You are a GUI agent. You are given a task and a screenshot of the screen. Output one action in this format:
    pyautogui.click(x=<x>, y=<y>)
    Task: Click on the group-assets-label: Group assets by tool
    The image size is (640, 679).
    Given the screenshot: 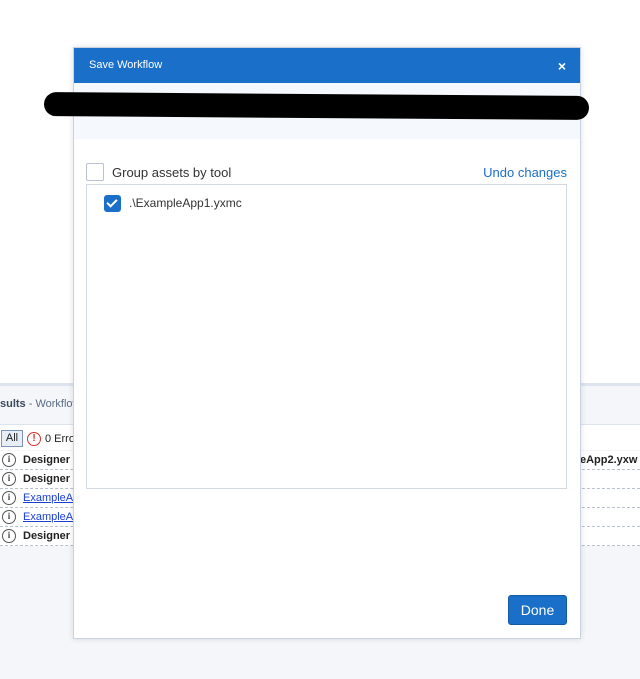 What is the action you would take?
    pyautogui.click(x=172, y=172)
    